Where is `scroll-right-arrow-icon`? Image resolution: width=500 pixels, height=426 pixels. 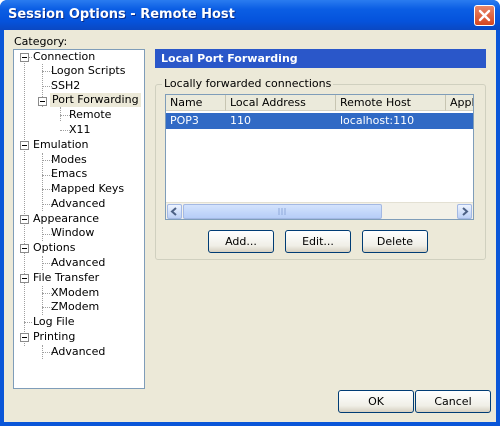
scroll-right-arrow-icon is located at coordinates (465, 211).